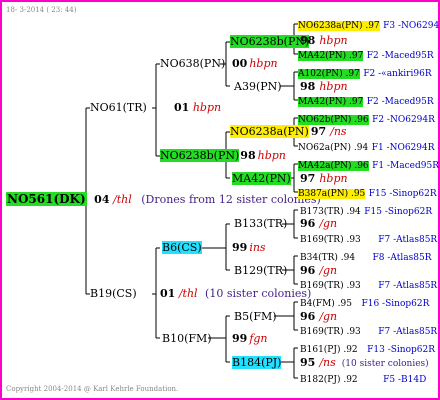 The image size is (440, 400). What do you see at coordinates (363, 379) in the screenshot?
I see `node-g4-17: B182(PJ) .92 F5 -B14D` at bounding box center [363, 379].